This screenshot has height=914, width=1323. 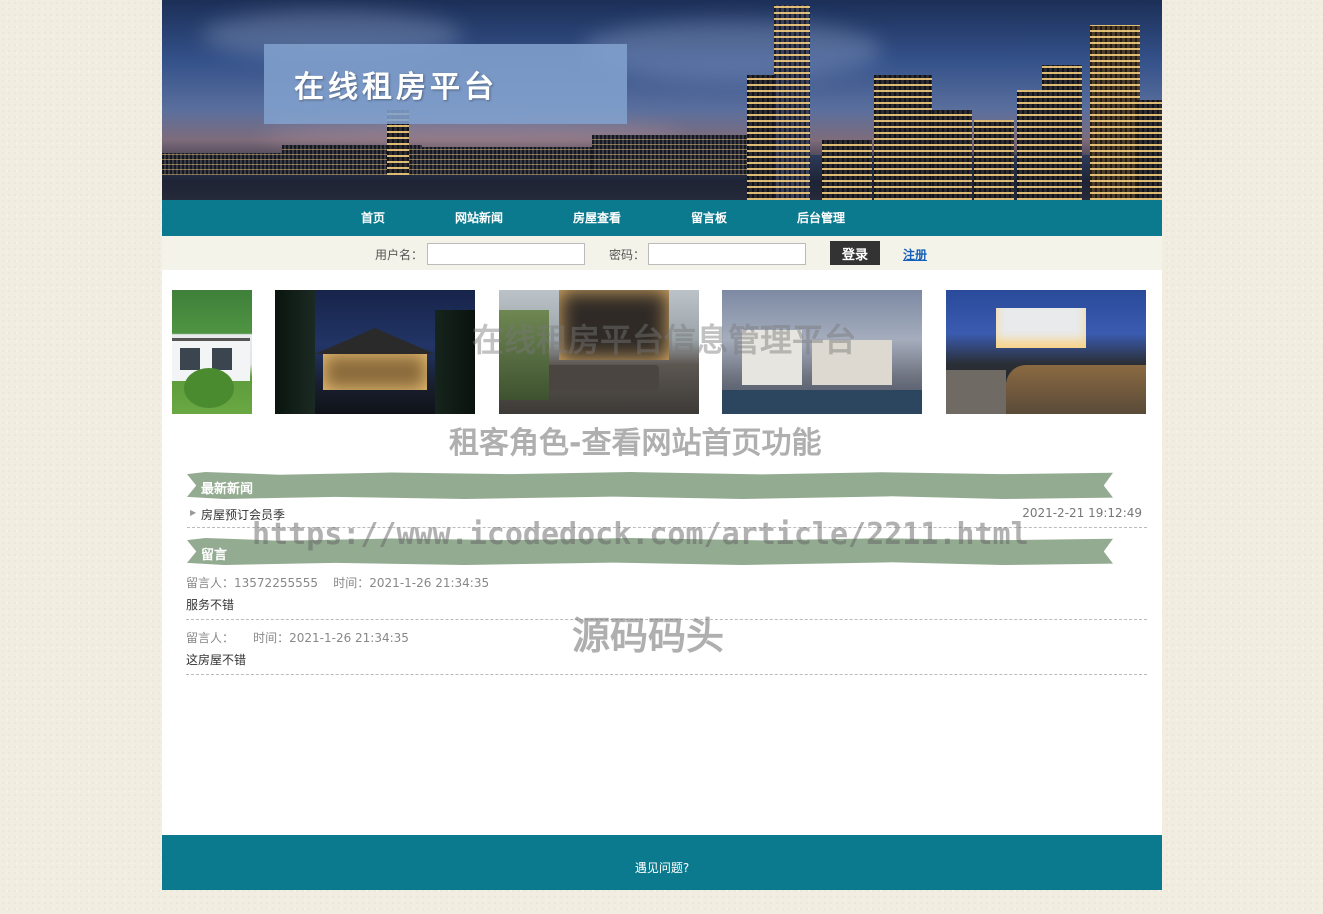 I want to click on stone-wall, so click(x=1076, y=389).